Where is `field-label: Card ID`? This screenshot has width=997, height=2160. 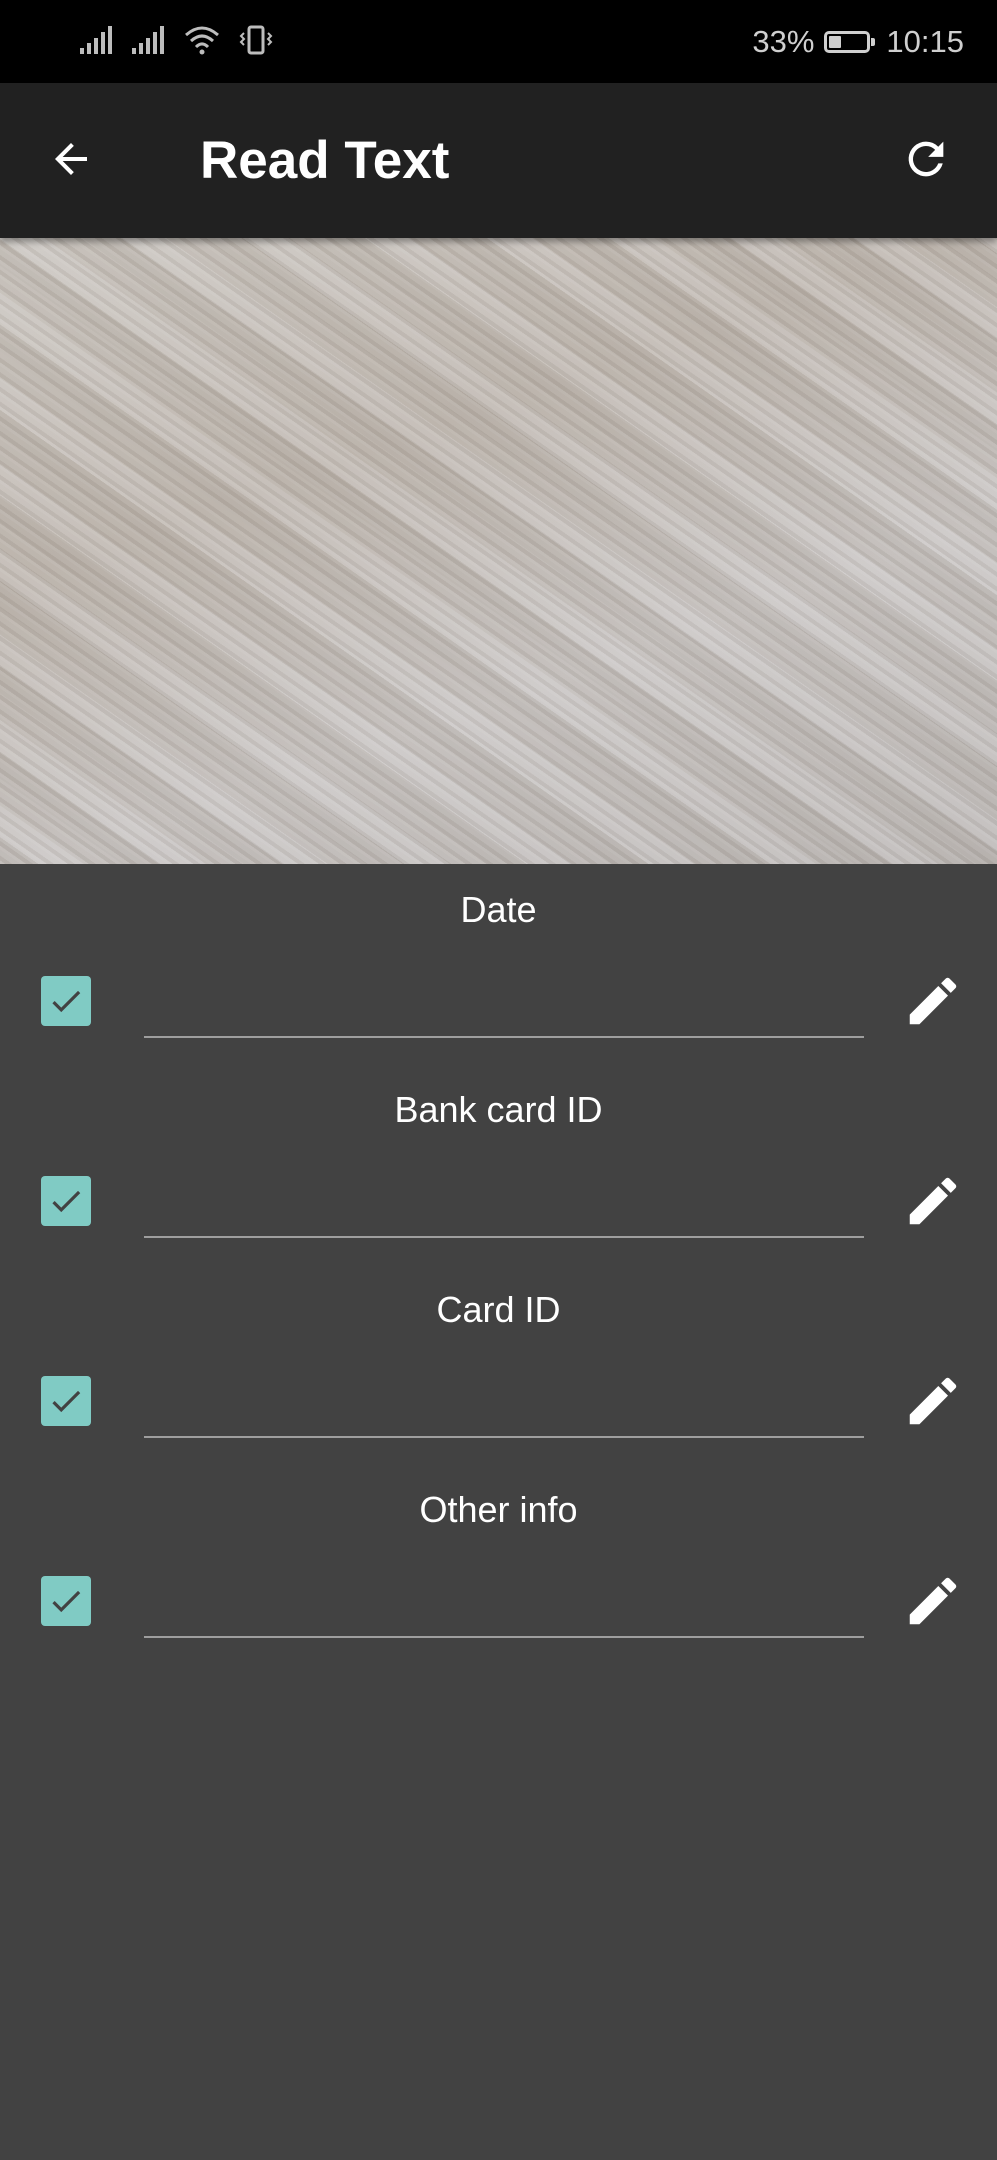 field-label: Card ID is located at coordinates (498, 1309).